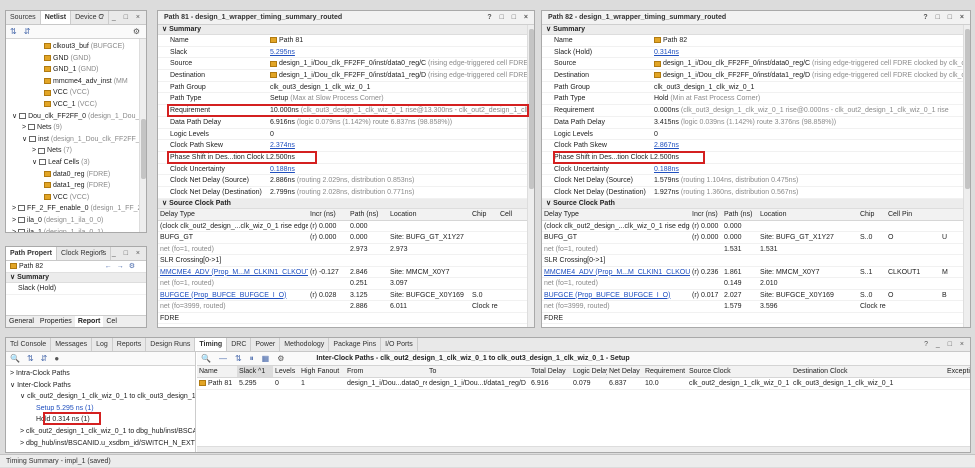  I want to click on summary-value-link: 0.314ns, so click(666, 52).